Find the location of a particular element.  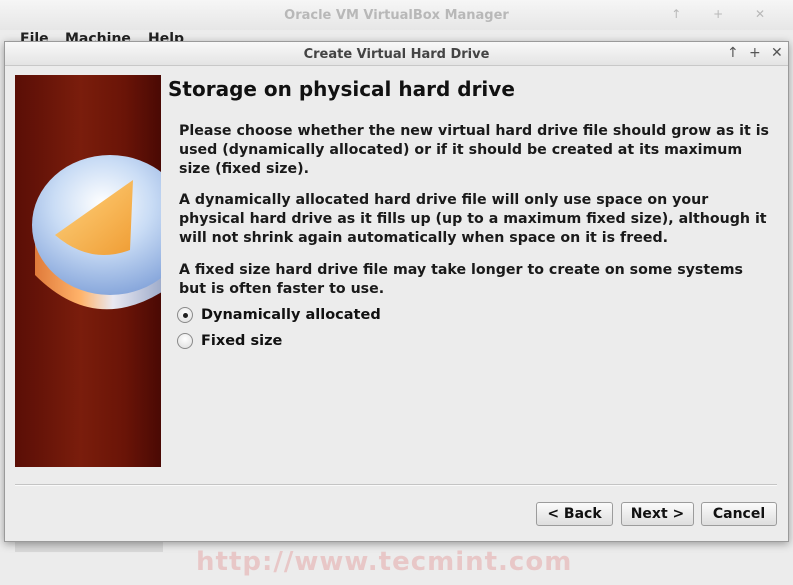

hard-drive-banner-image is located at coordinates (88, 271).